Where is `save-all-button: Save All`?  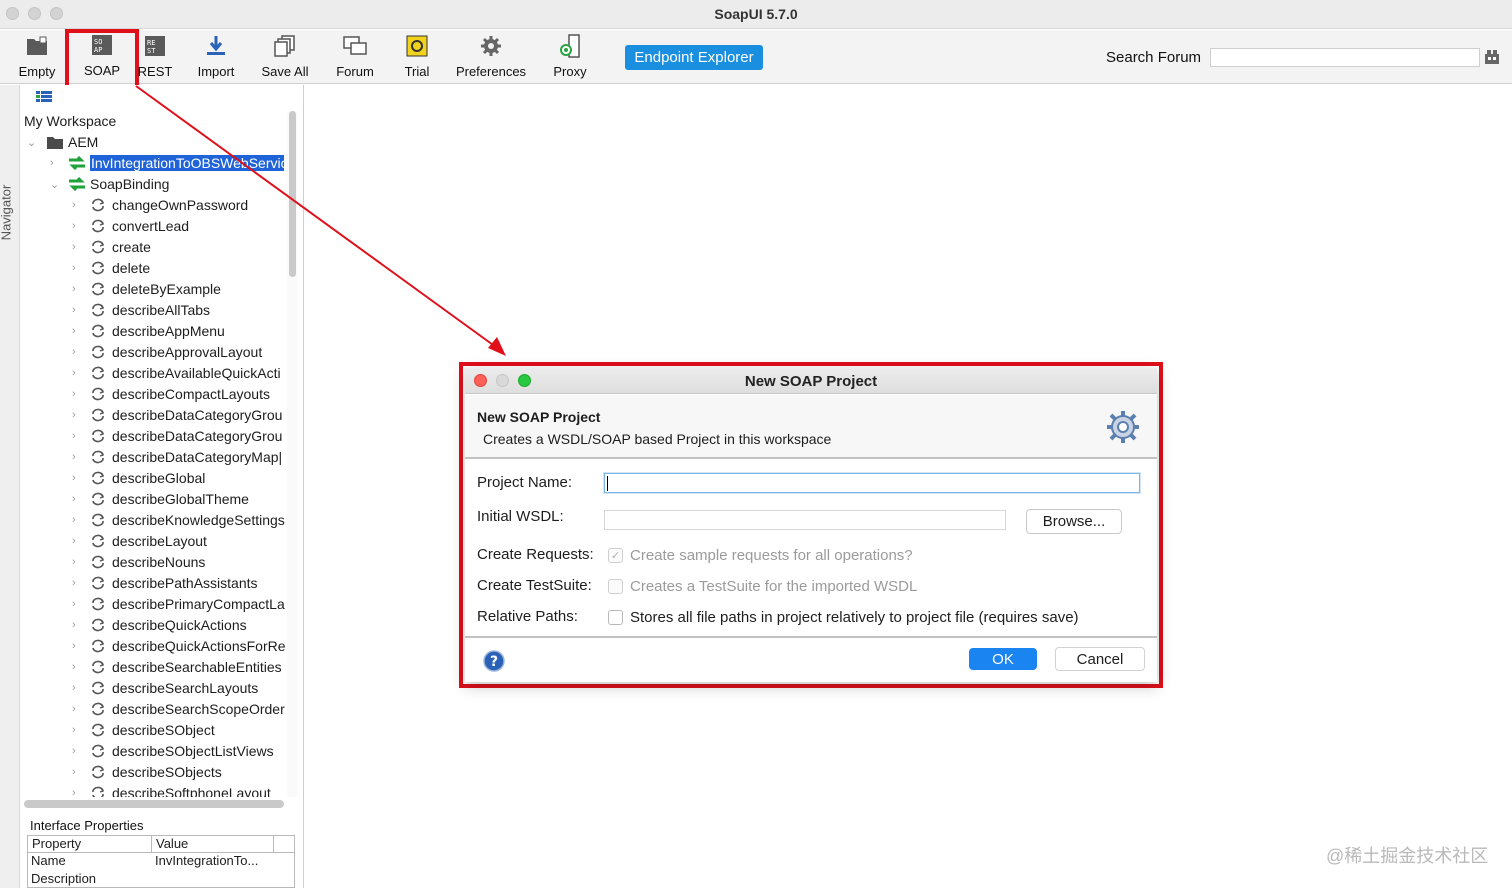
save-all-button: Save All is located at coordinates (285, 58).